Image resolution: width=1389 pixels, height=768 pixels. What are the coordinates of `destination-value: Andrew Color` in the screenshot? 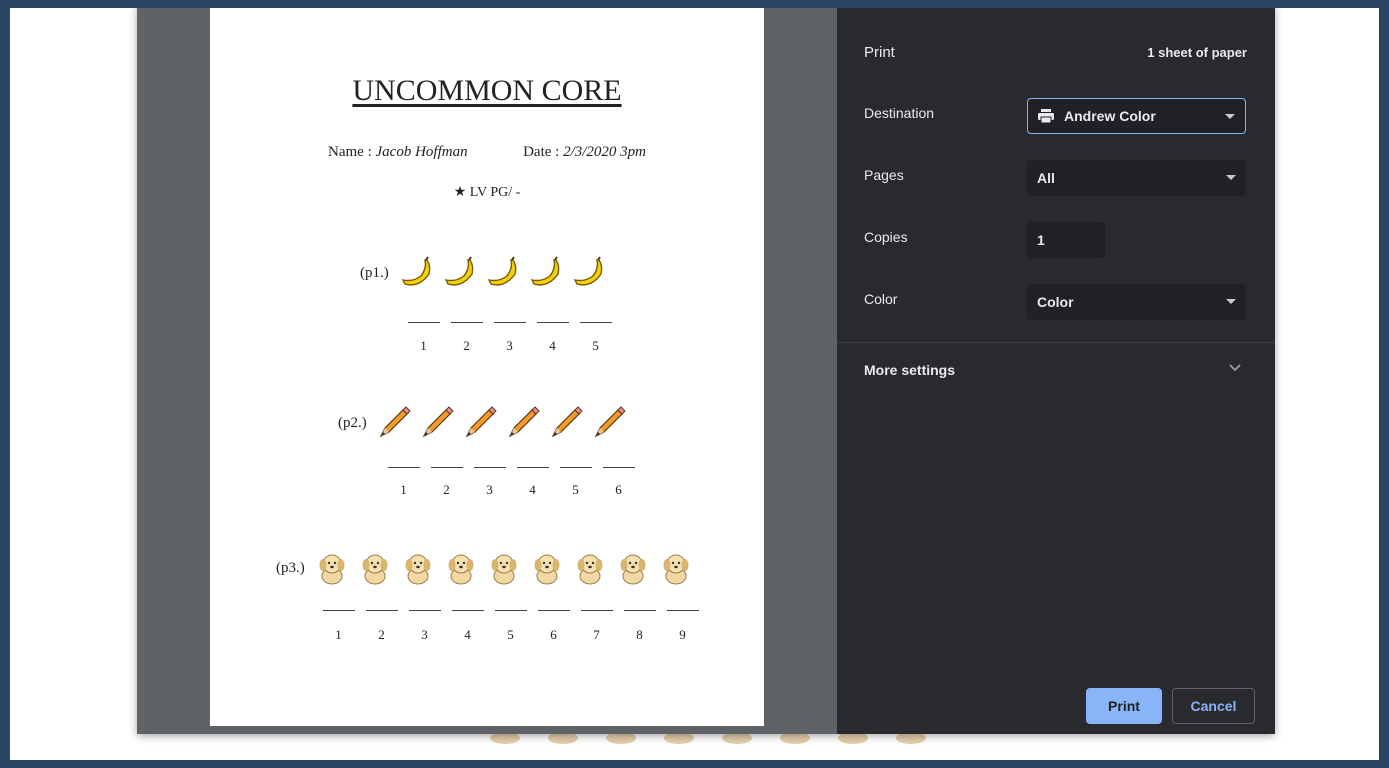 It's located at (1110, 116).